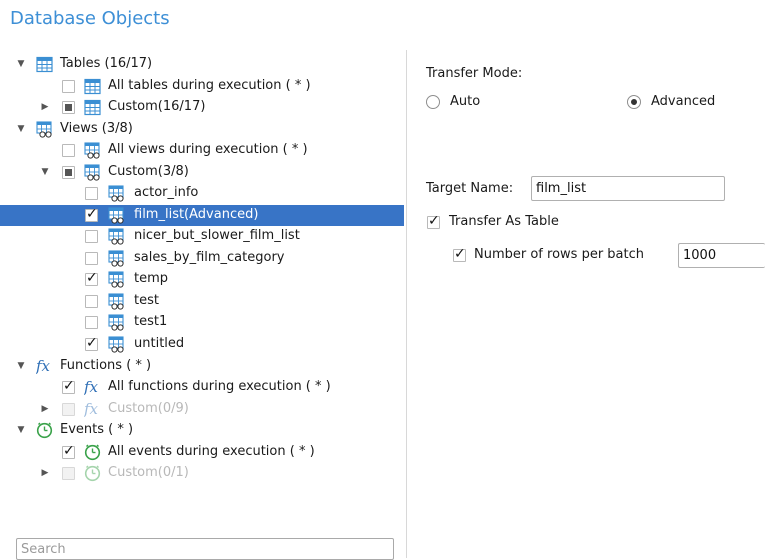 The image size is (765, 560). I want to click on tree-label: film_list(Advanced), so click(196, 214).